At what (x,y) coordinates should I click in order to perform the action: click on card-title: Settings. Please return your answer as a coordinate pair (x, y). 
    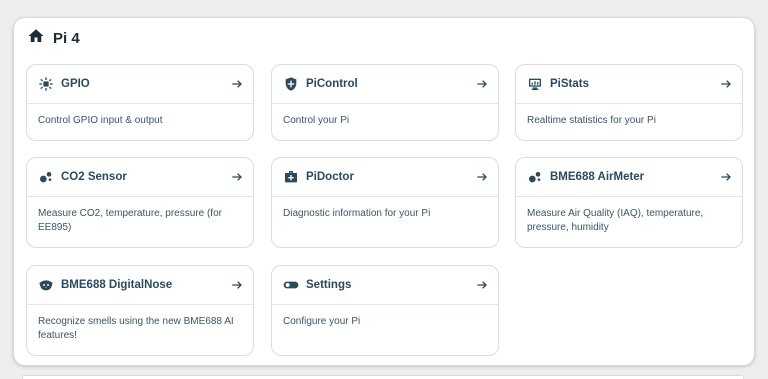
    Looking at the image, I should click on (329, 285).